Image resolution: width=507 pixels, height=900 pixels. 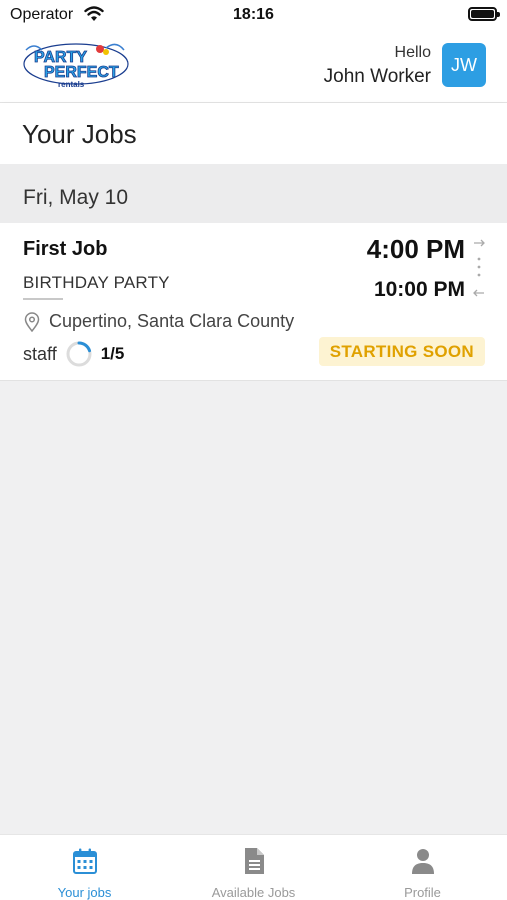 I want to click on date-label: Fri, May 10, so click(x=76, y=197).